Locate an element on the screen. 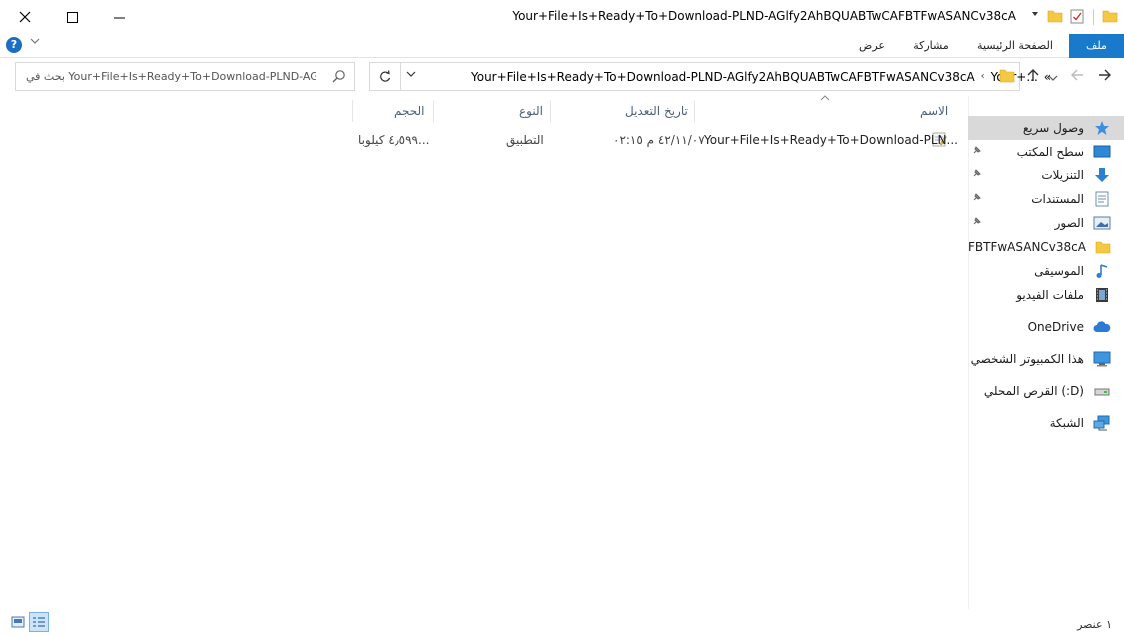 Image resolution: width=1124 pixels, height=637 pixels. file-type: التطبيق is located at coordinates (525, 140).